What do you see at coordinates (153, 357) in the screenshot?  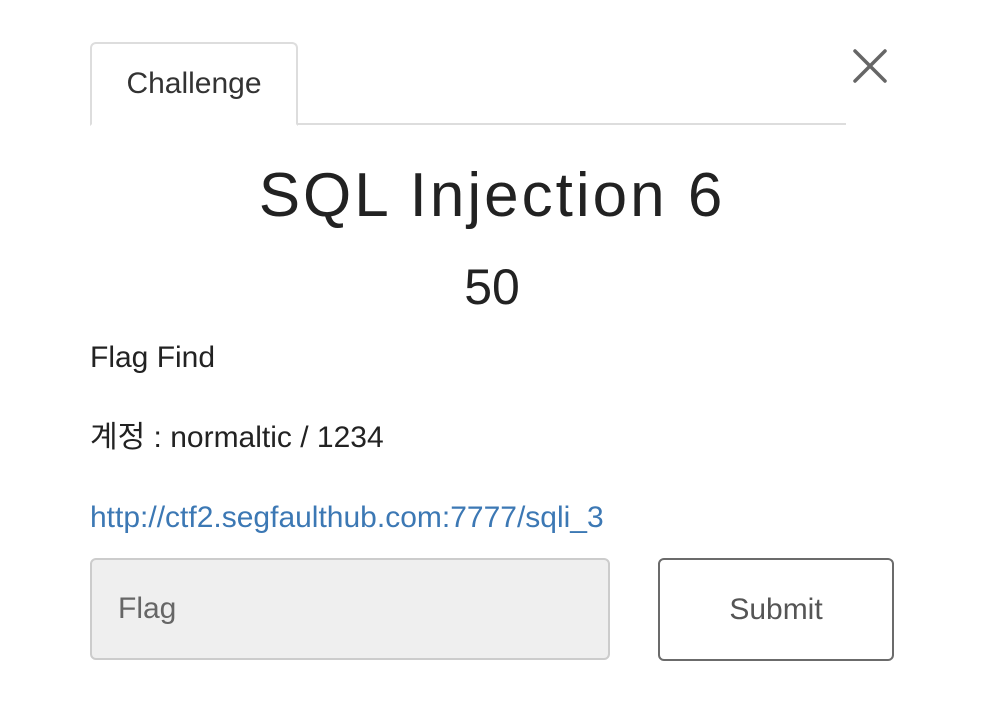 I see `description-line: Flag Find` at bounding box center [153, 357].